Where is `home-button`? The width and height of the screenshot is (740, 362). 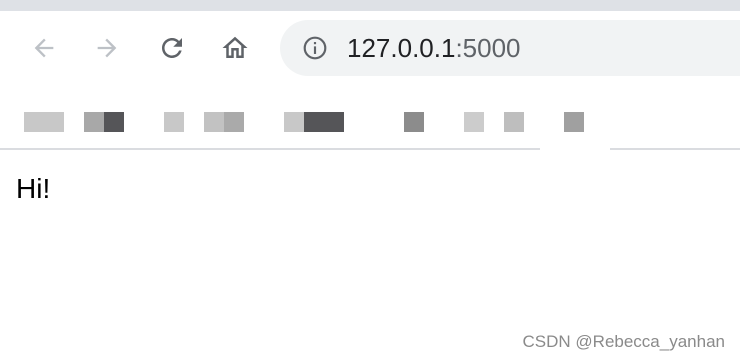 home-button is located at coordinates (235, 48).